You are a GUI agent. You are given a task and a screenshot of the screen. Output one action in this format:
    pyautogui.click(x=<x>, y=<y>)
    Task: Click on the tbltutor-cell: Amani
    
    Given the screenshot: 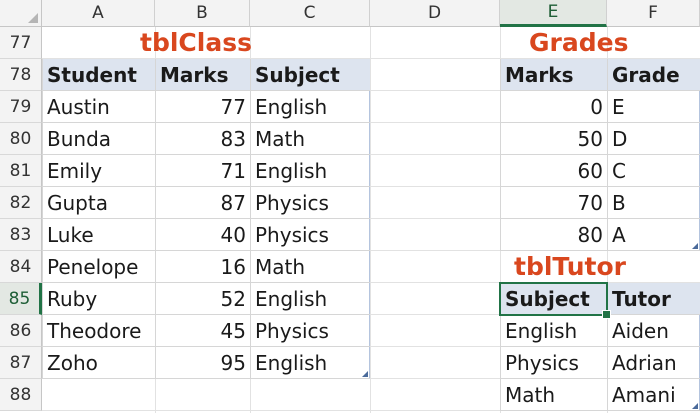 What is the action you would take?
    pyautogui.click(x=653, y=395)
    